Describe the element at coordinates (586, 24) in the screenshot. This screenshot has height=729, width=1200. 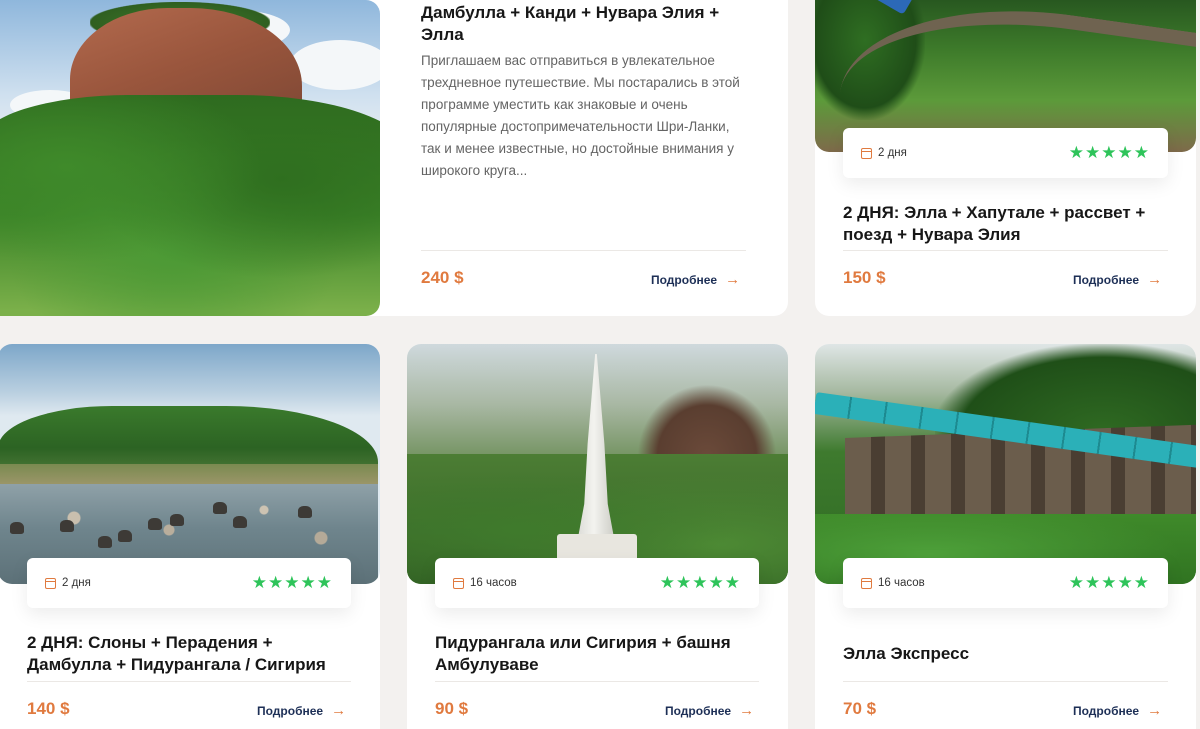
I see `tour-title: Дамбулла + Канди + Нувара Элия + Элла` at that location.